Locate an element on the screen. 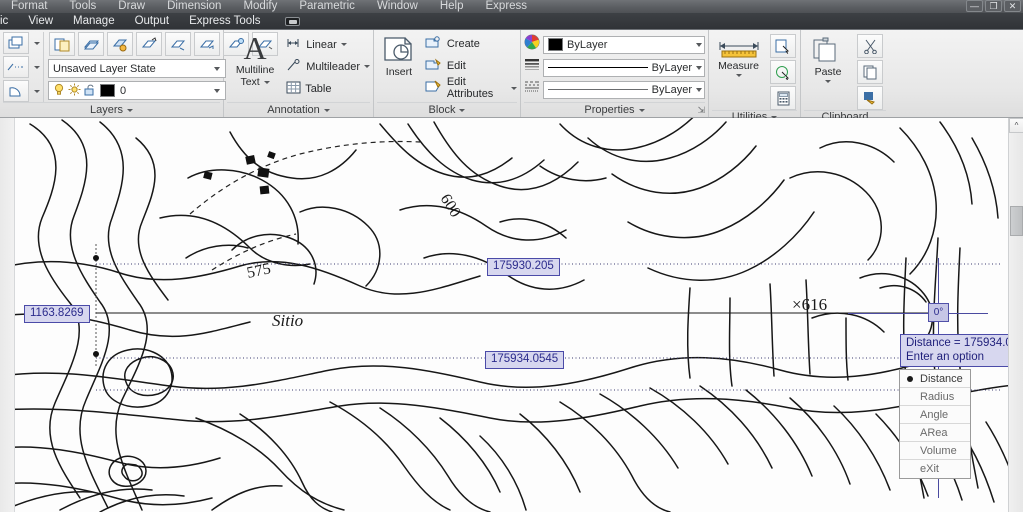 This screenshot has width=1023, height=512. close-button: ✕ is located at coordinates (1012, 6).